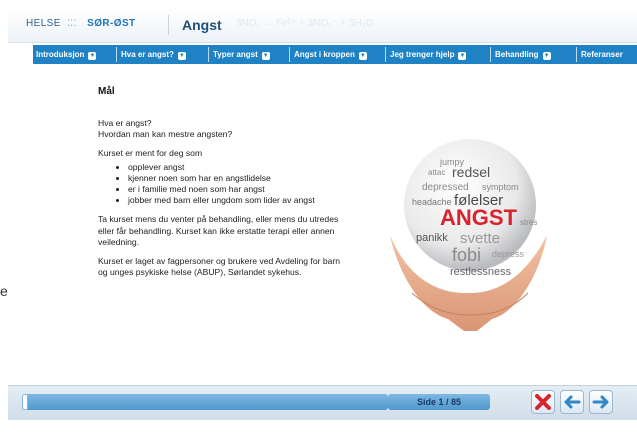 The width and height of the screenshot is (637, 437). I want to click on nav-tab-typer-angst: Typer angst ▼, so click(241, 54).